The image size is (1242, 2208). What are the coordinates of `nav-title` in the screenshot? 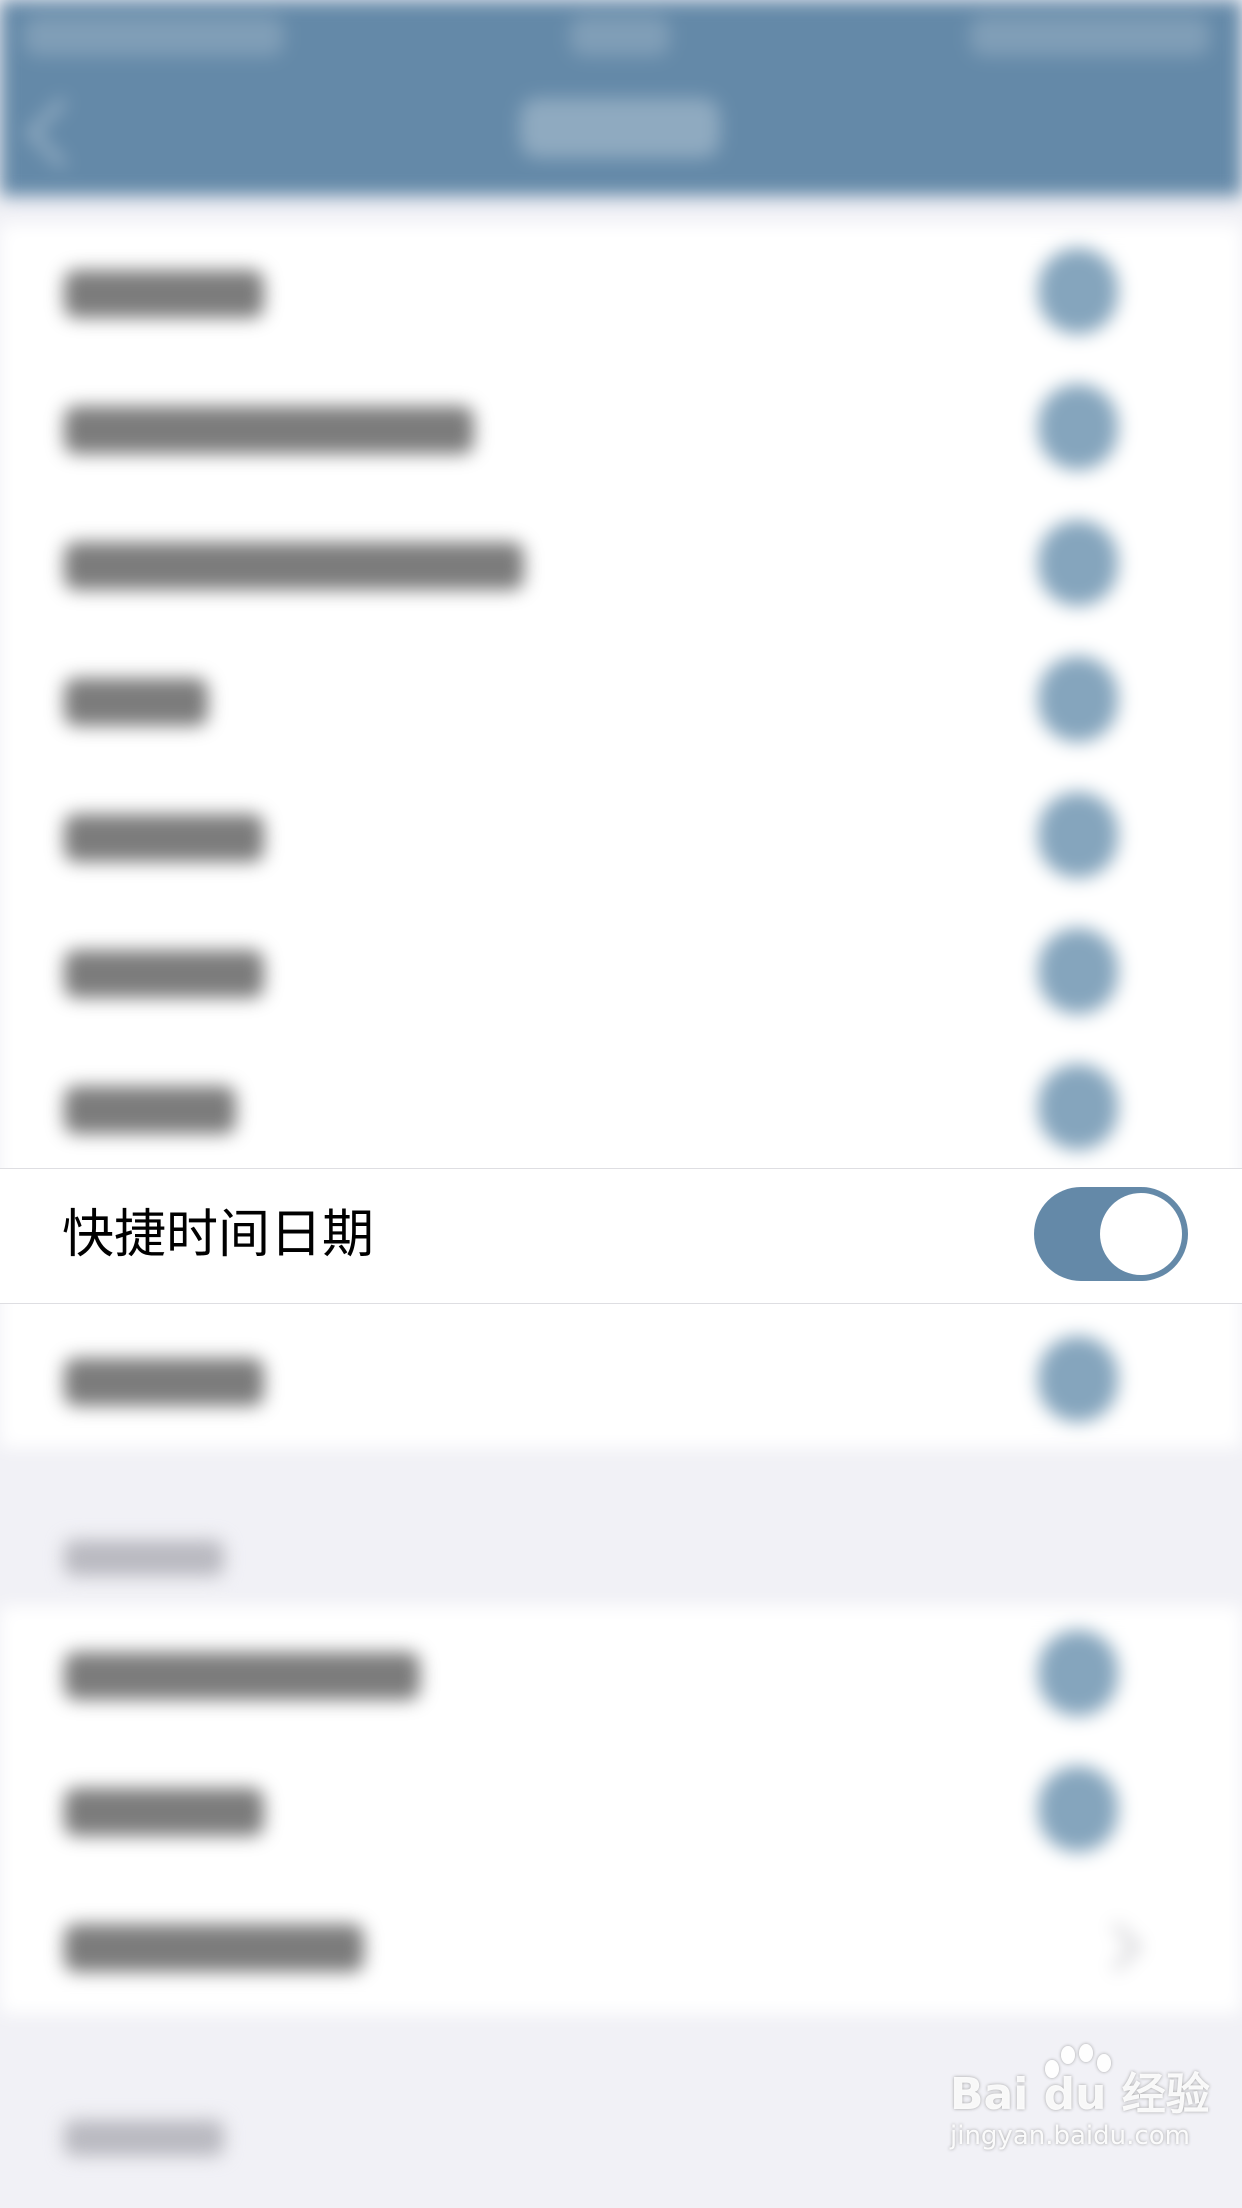 It's located at (620, 128).